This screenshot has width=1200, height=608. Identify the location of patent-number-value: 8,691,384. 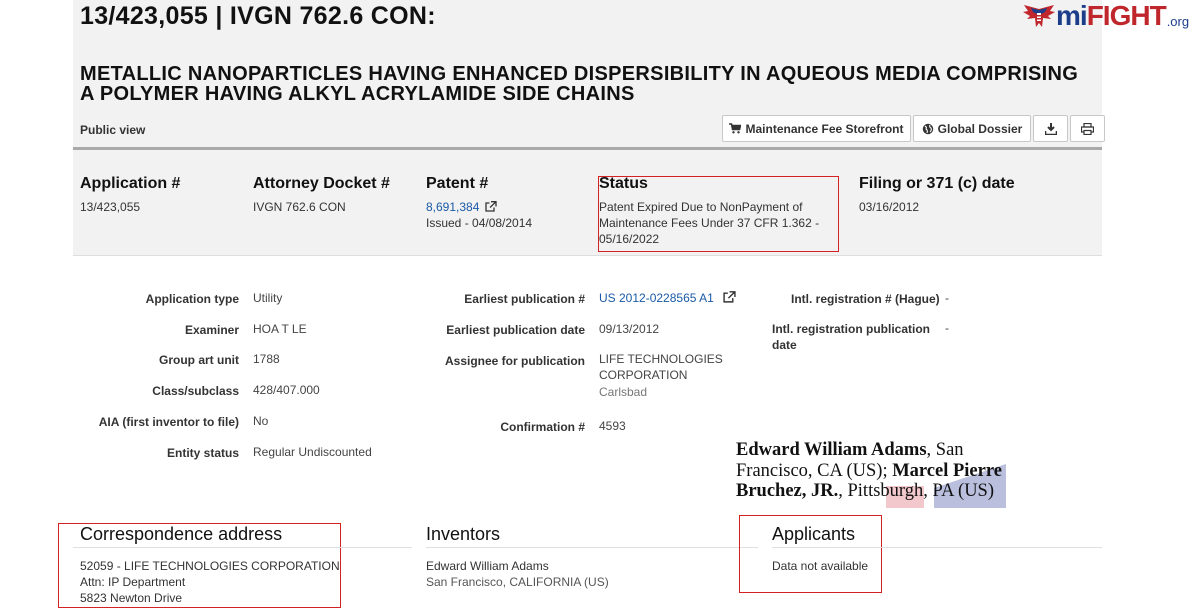
(452, 207).